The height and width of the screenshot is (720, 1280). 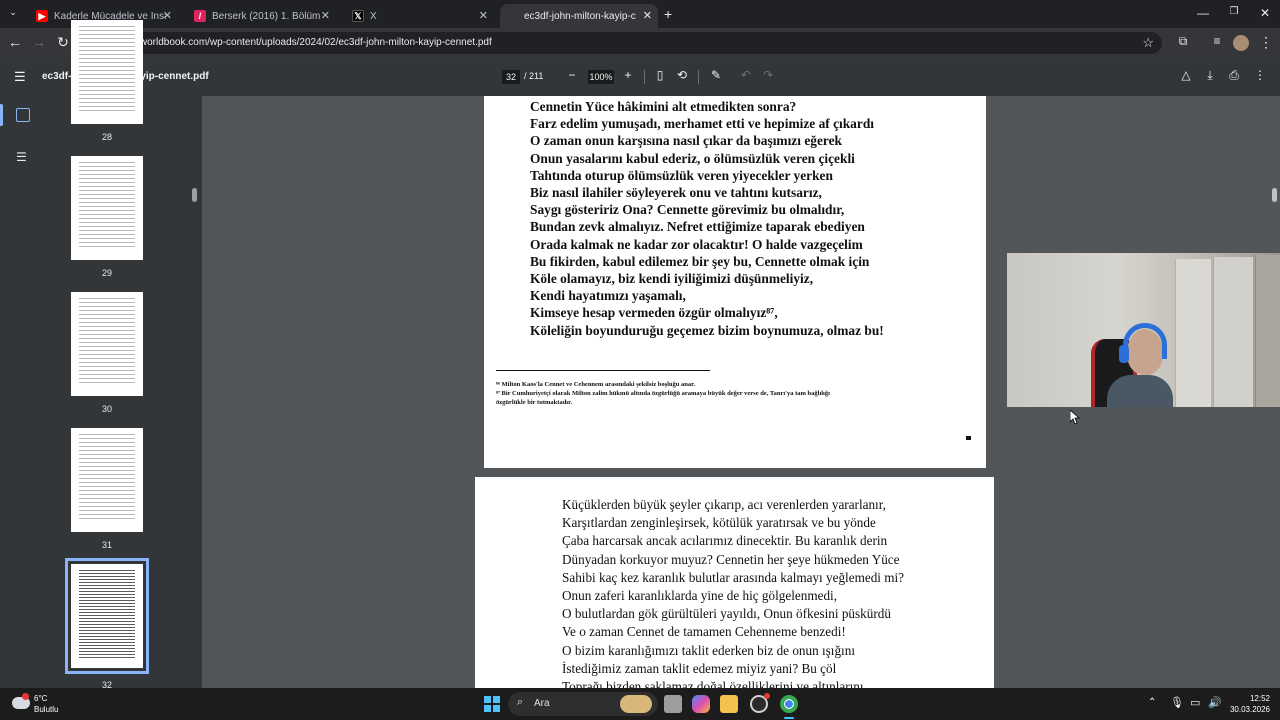 What do you see at coordinates (1215, 702) in the screenshot?
I see `volume-icon: 🔊` at bounding box center [1215, 702].